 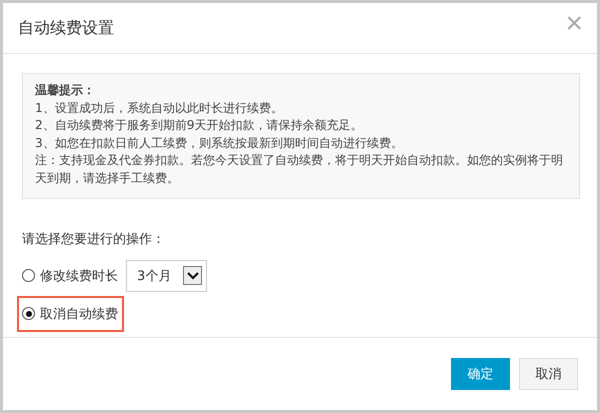 What do you see at coordinates (159, 108) in the screenshot?
I see `notice-text: 1、设置成功后，系统自动以此时长进行续费。` at bounding box center [159, 108].